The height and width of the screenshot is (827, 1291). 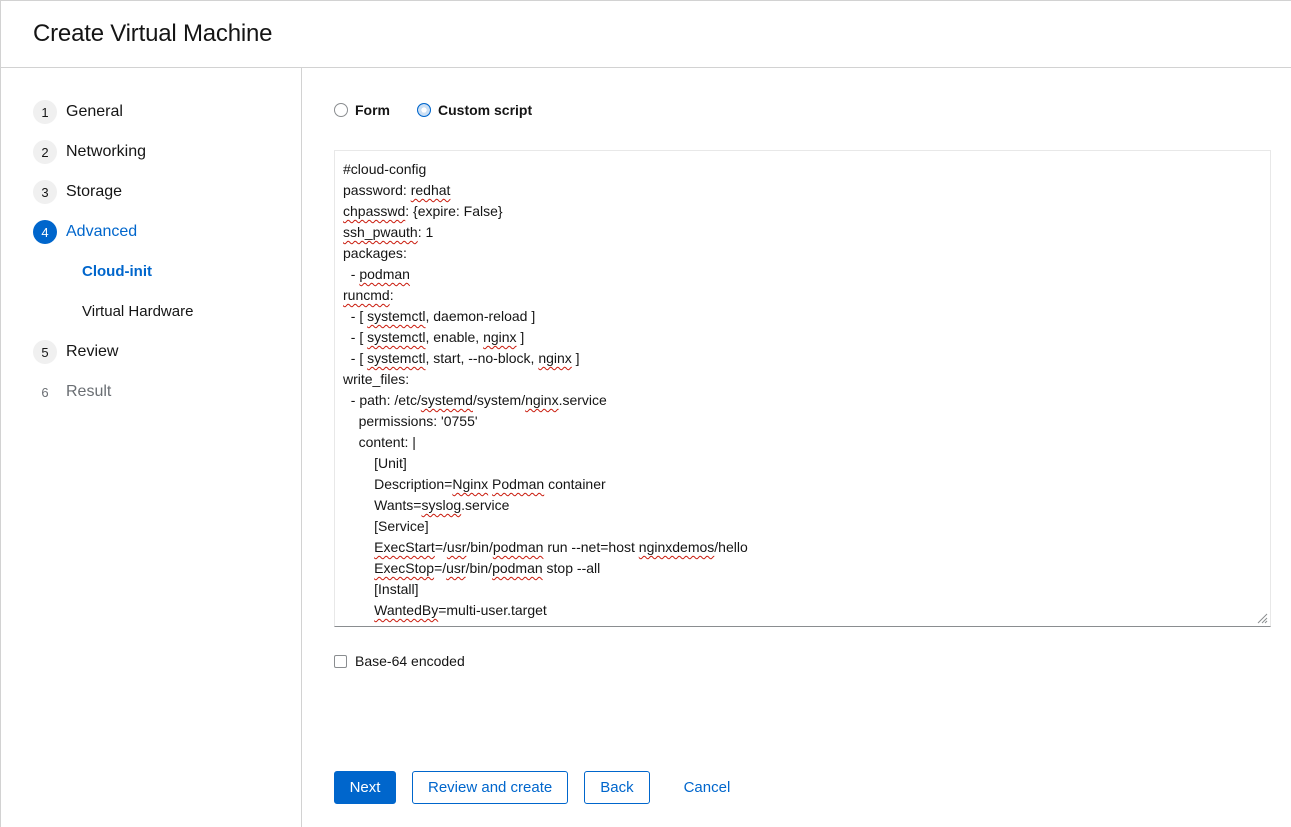 What do you see at coordinates (45, 232) in the screenshot?
I see `step-number: 4` at bounding box center [45, 232].